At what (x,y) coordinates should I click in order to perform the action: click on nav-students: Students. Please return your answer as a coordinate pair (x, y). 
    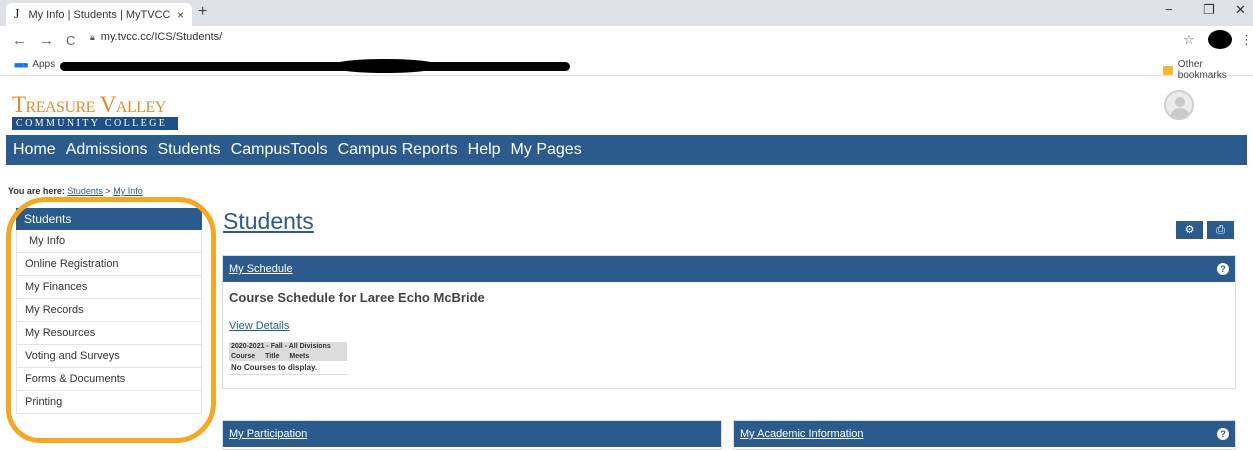
    Looking at the image, I should click on (189, 150).